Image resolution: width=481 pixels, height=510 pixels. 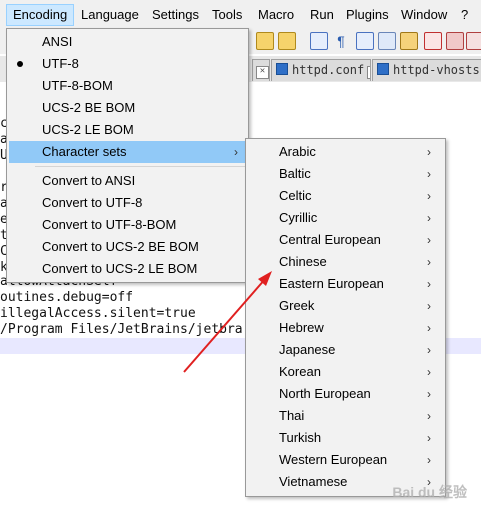 What do you see at coordinates (225, 325) in the screenshot?
I see `arrow-shaft` at bounding box center [225, 325].